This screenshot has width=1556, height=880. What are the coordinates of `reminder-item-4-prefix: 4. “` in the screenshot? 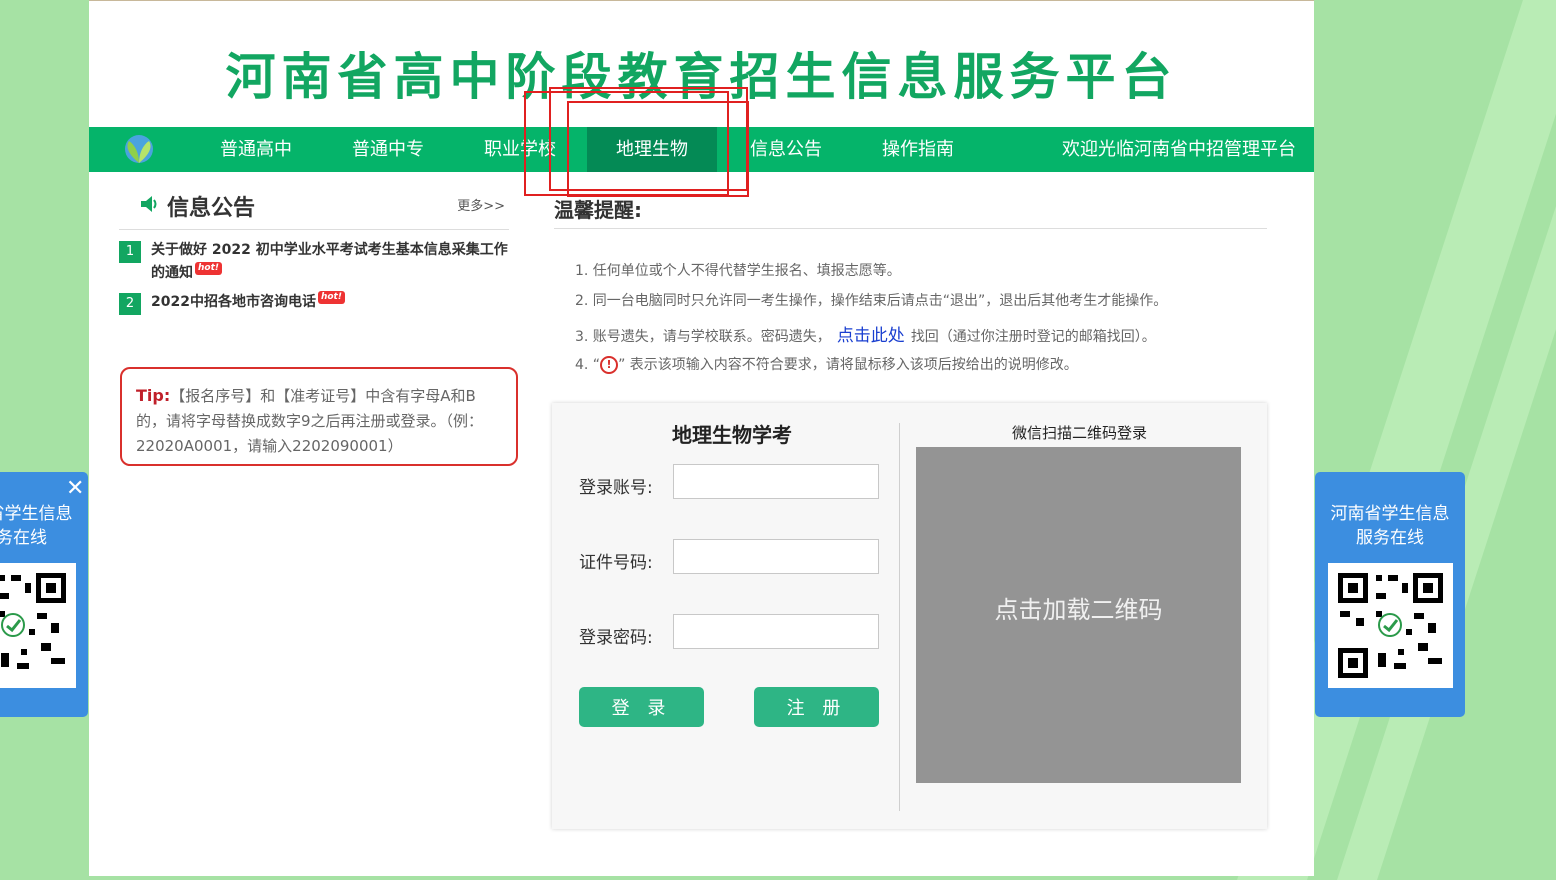 It's located at (588, 365).